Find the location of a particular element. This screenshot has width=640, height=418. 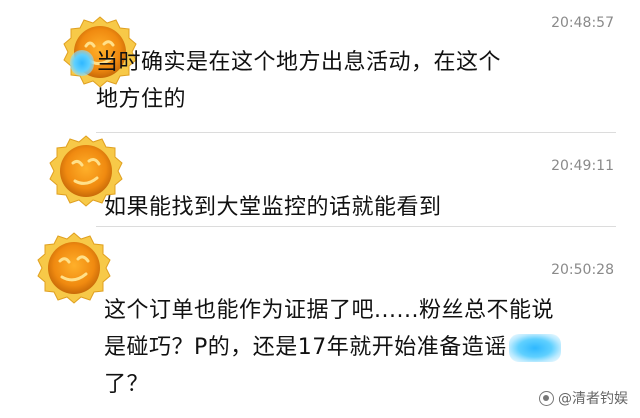

watermark-text: @清者钓娱 is located at coordinates (593, 399).